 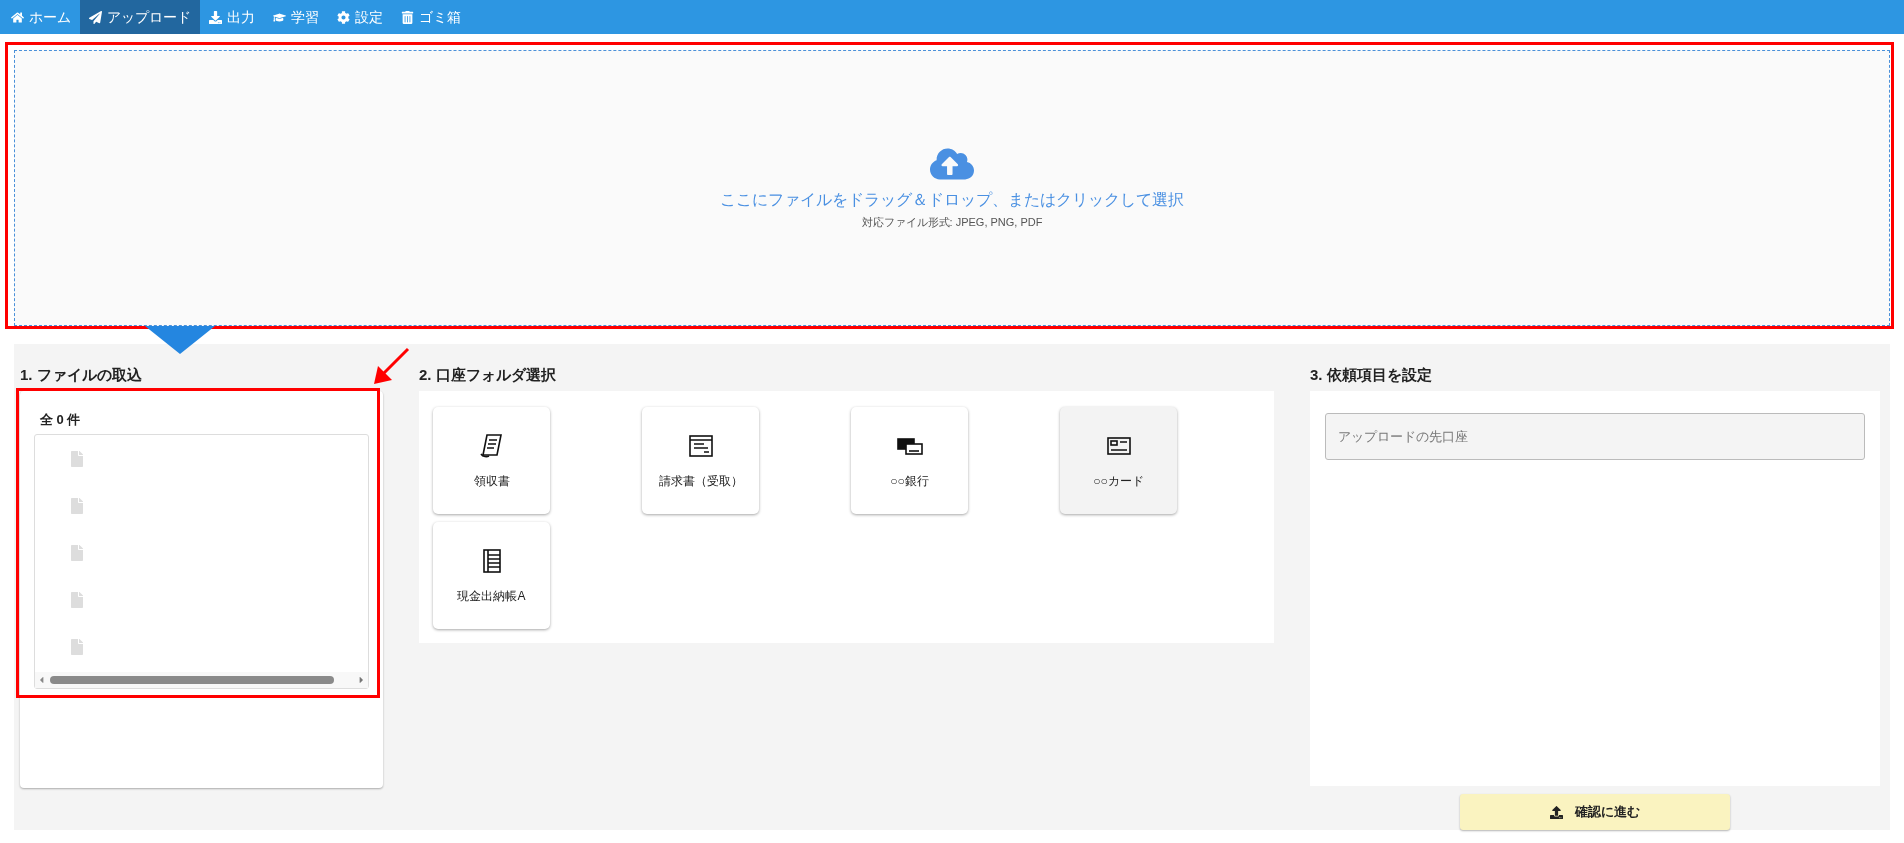 I want to click on upload-icon, so click(x=1556, y=812).